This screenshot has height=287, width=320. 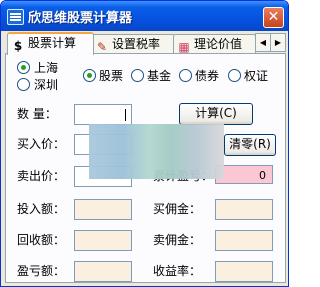 I want to click on yield-label: 收益率：, so click(x=177, y=271).